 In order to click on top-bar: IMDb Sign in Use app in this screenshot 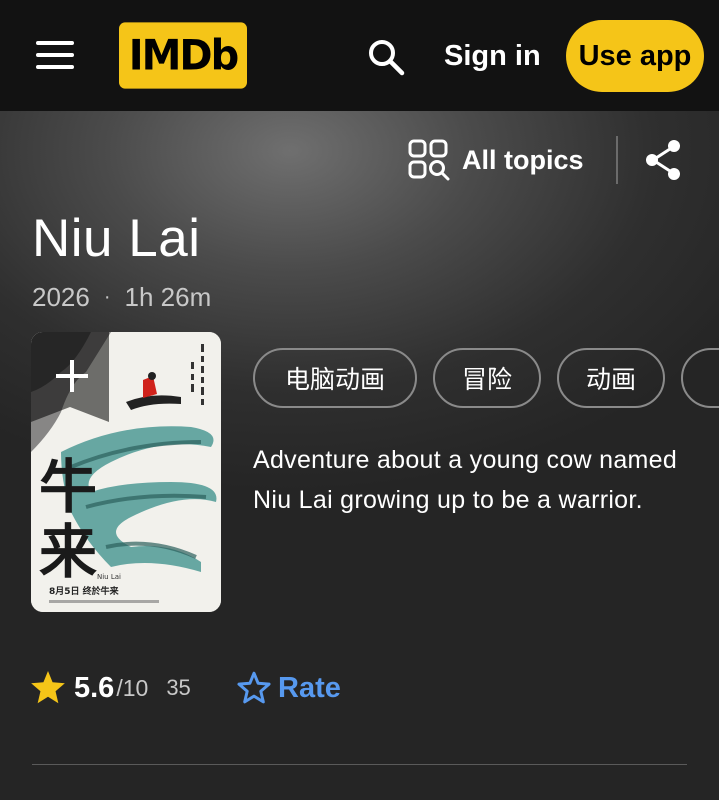, I will do `click(359, 55)`.